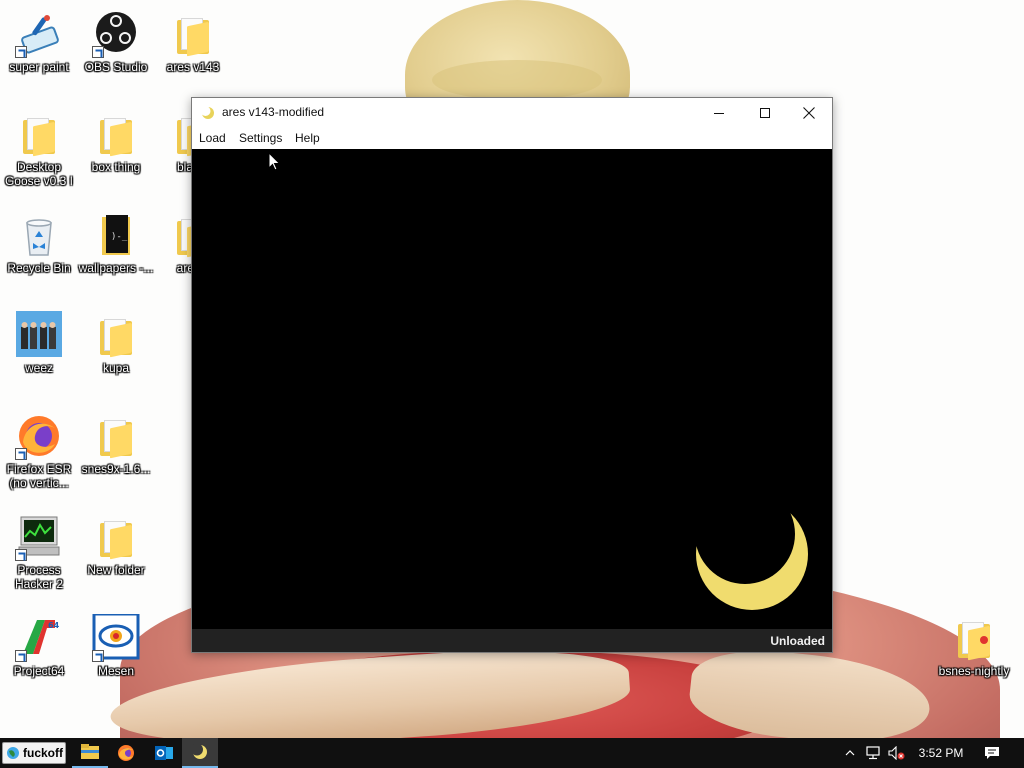 This screenshot has width=1024, height=768. I want to click on outlook-icon, so click(164, 753).